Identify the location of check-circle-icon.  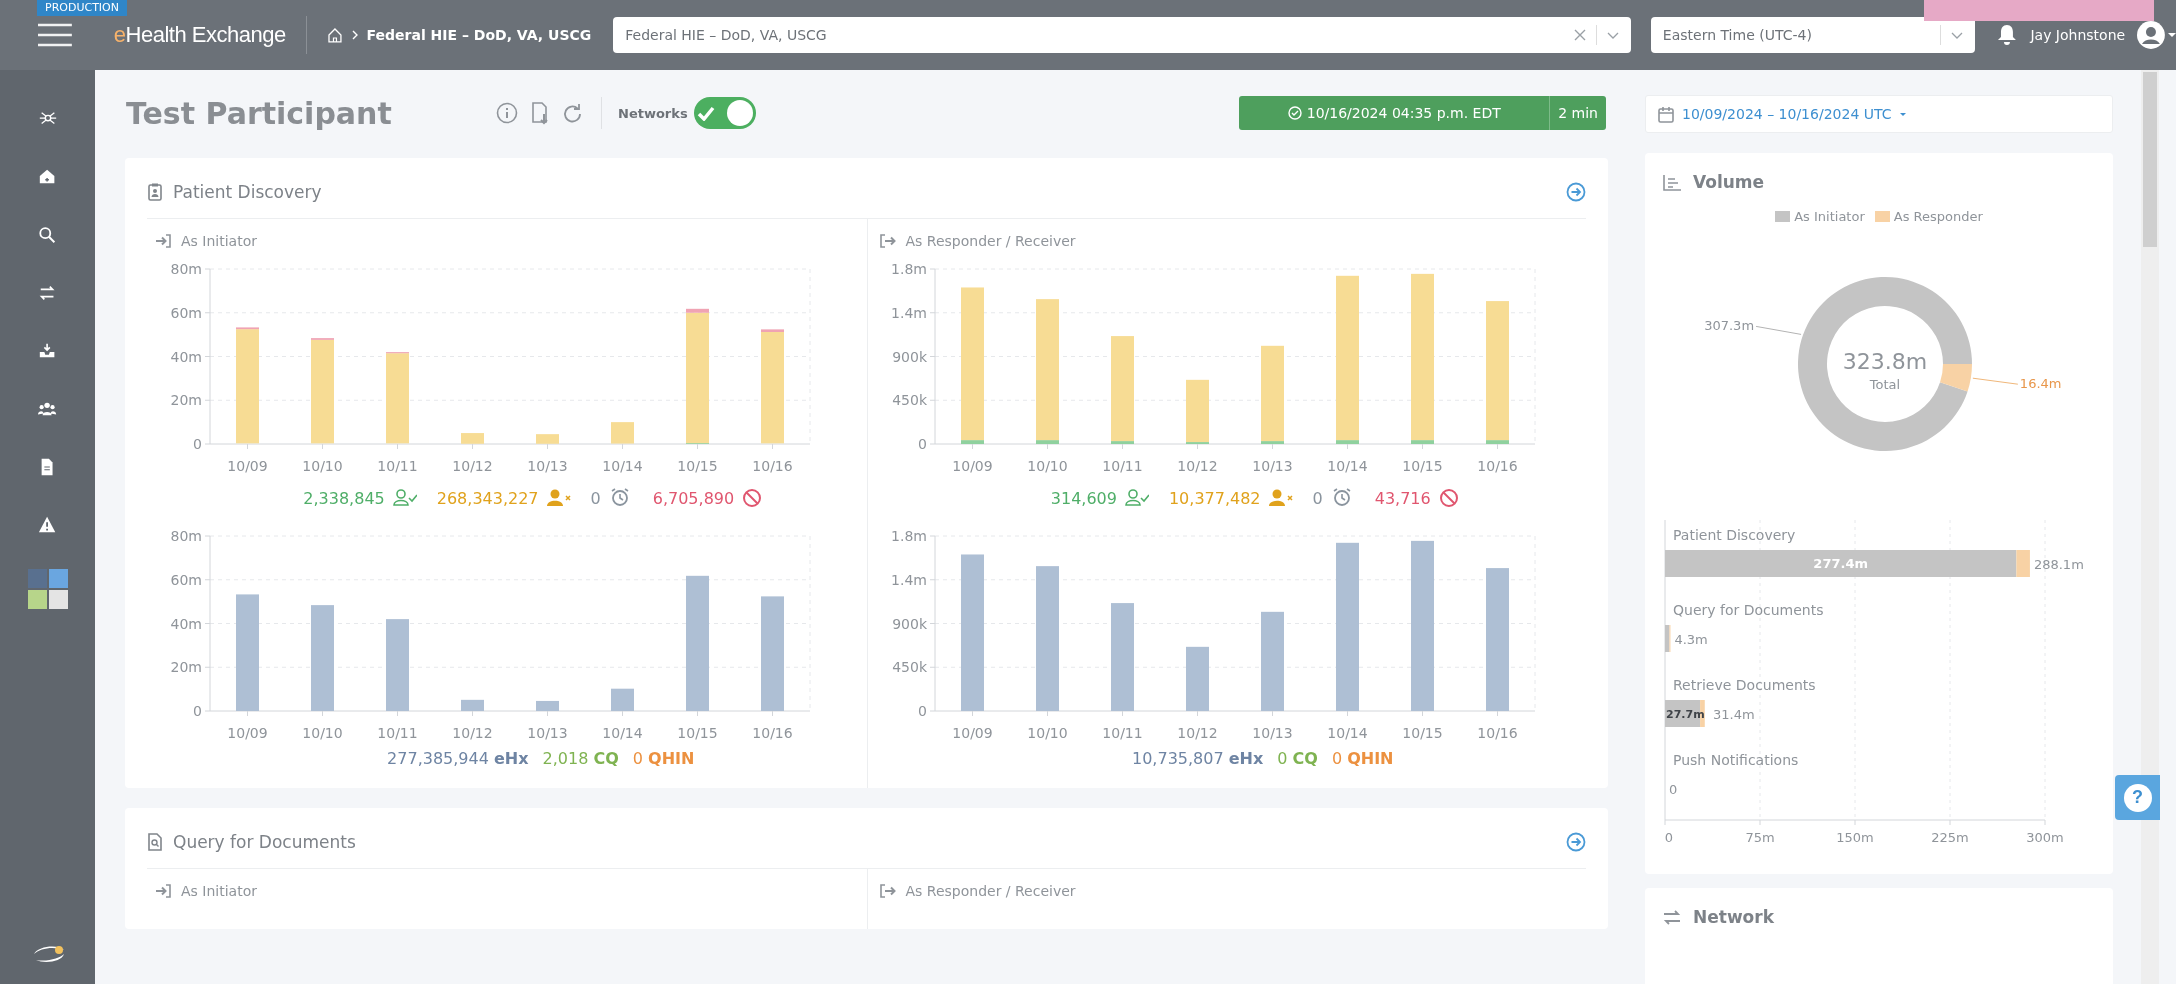
(1294, 113).